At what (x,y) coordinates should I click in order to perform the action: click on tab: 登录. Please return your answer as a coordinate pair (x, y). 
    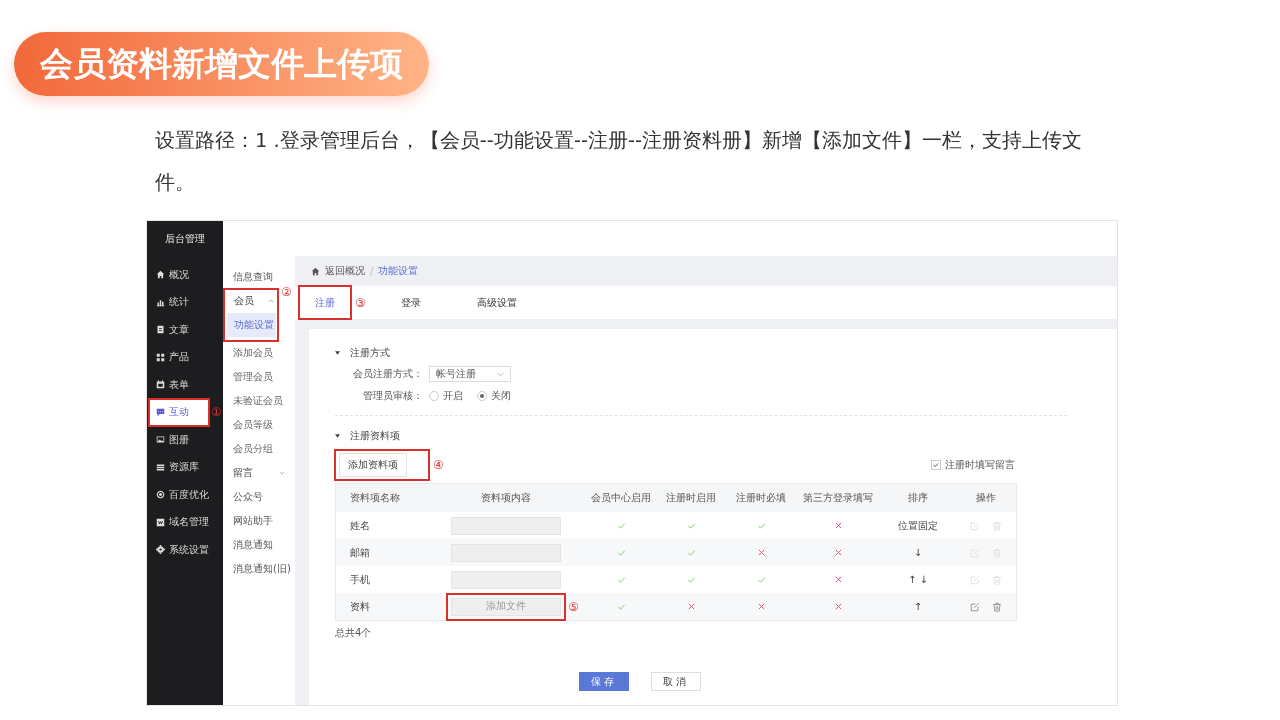
    Looking at the image, I should click on (411, 302).